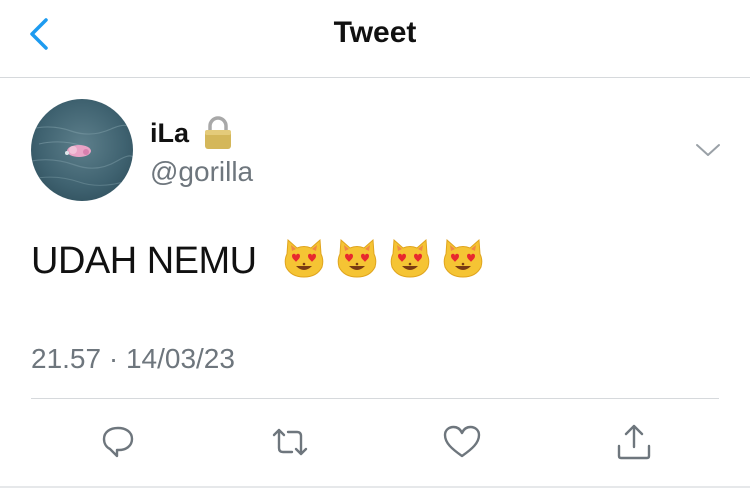 The width and height of the screenshot is (750, 488). I want to click on like-button, so click(462, 442).